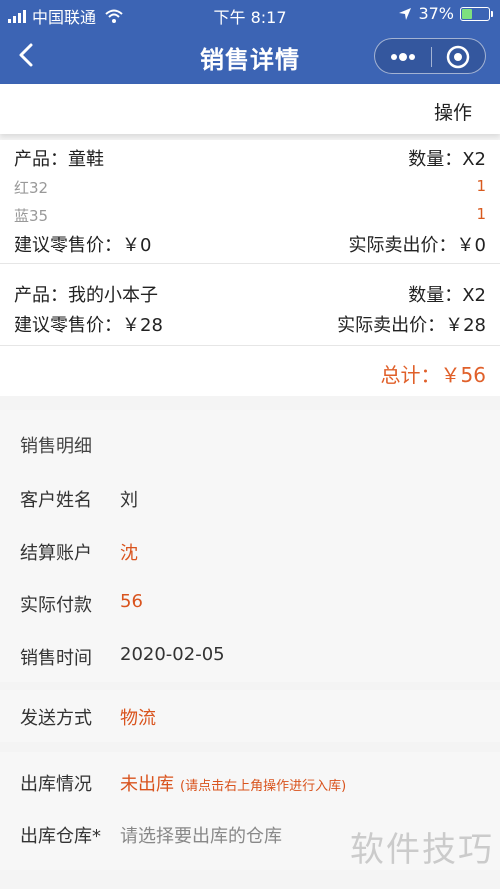 This screenshot has width=500, height=889. I want to click on field-value: 刘, so click(129, 500).